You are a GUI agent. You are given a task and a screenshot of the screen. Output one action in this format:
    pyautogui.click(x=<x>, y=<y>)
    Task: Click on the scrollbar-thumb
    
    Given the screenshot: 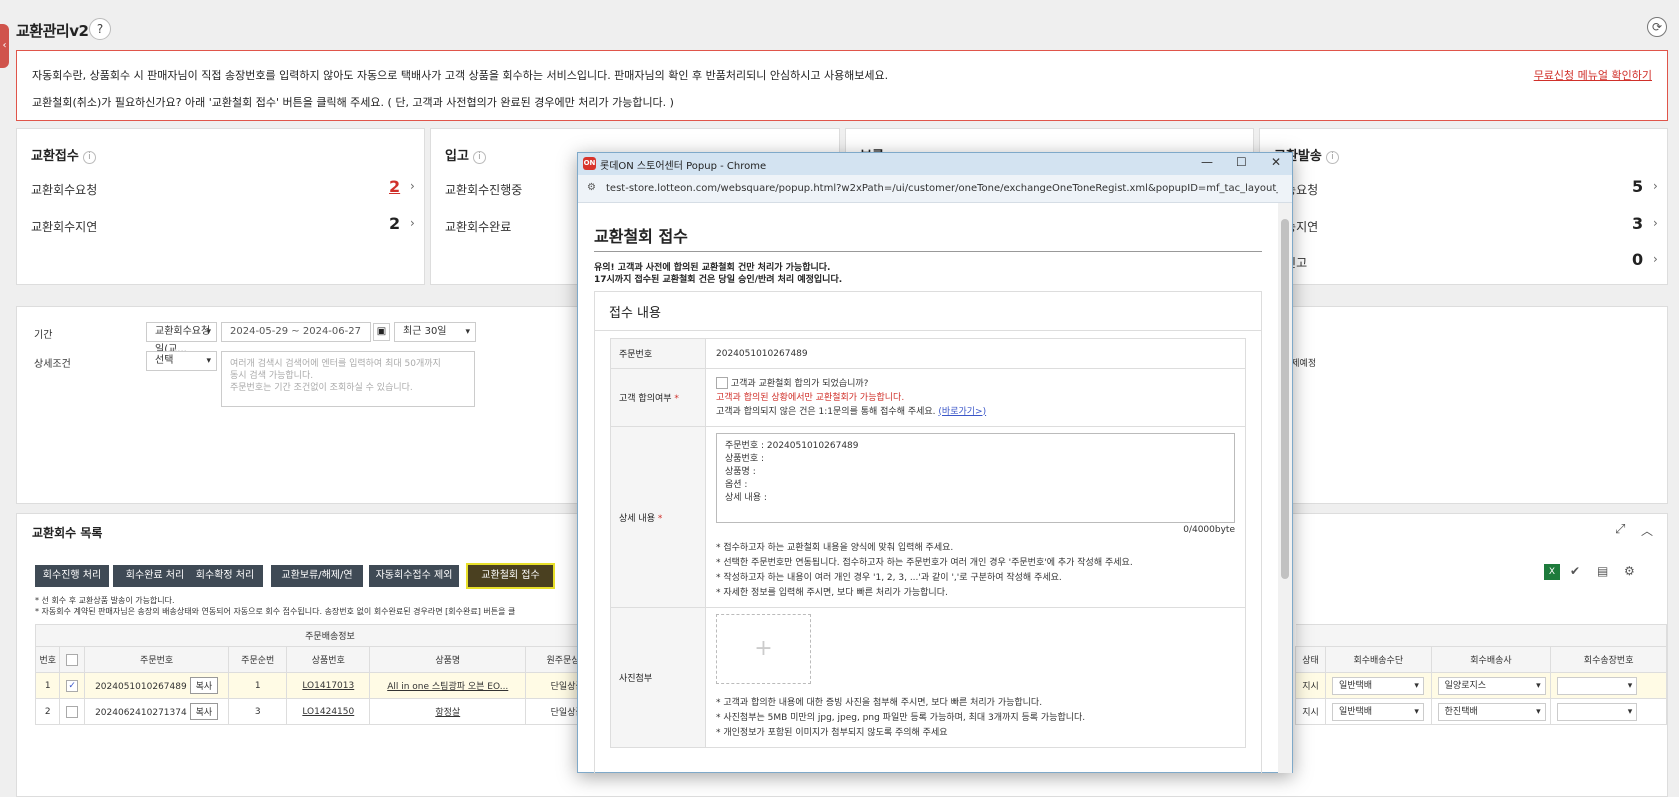 What is the action you would take?
    pyautogui.click(x=1285, y=399)
    